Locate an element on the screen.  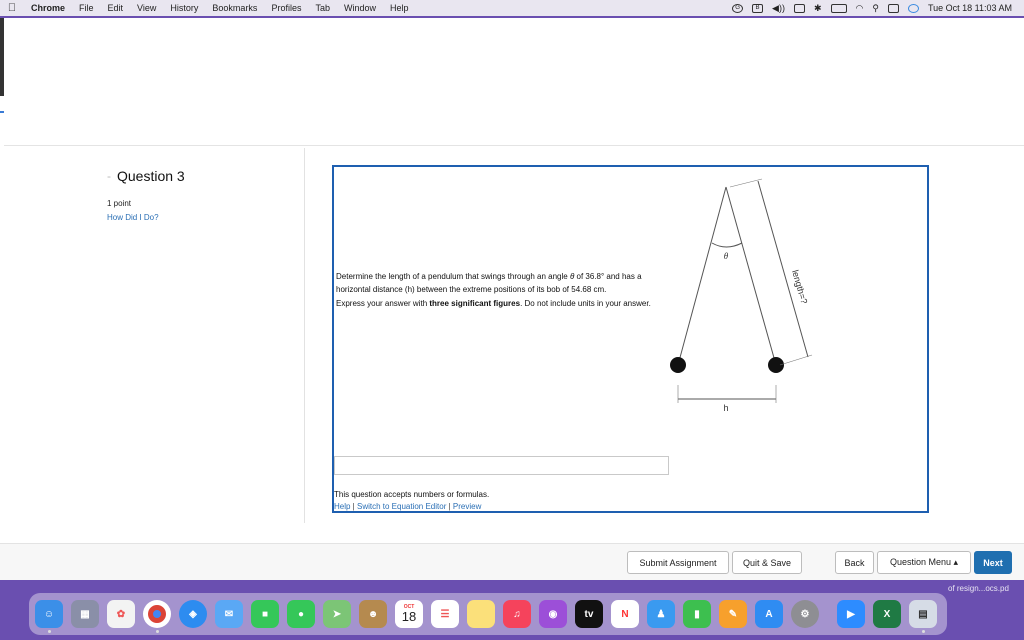
grammarly-icon: G is located at coordinates (738, 8).